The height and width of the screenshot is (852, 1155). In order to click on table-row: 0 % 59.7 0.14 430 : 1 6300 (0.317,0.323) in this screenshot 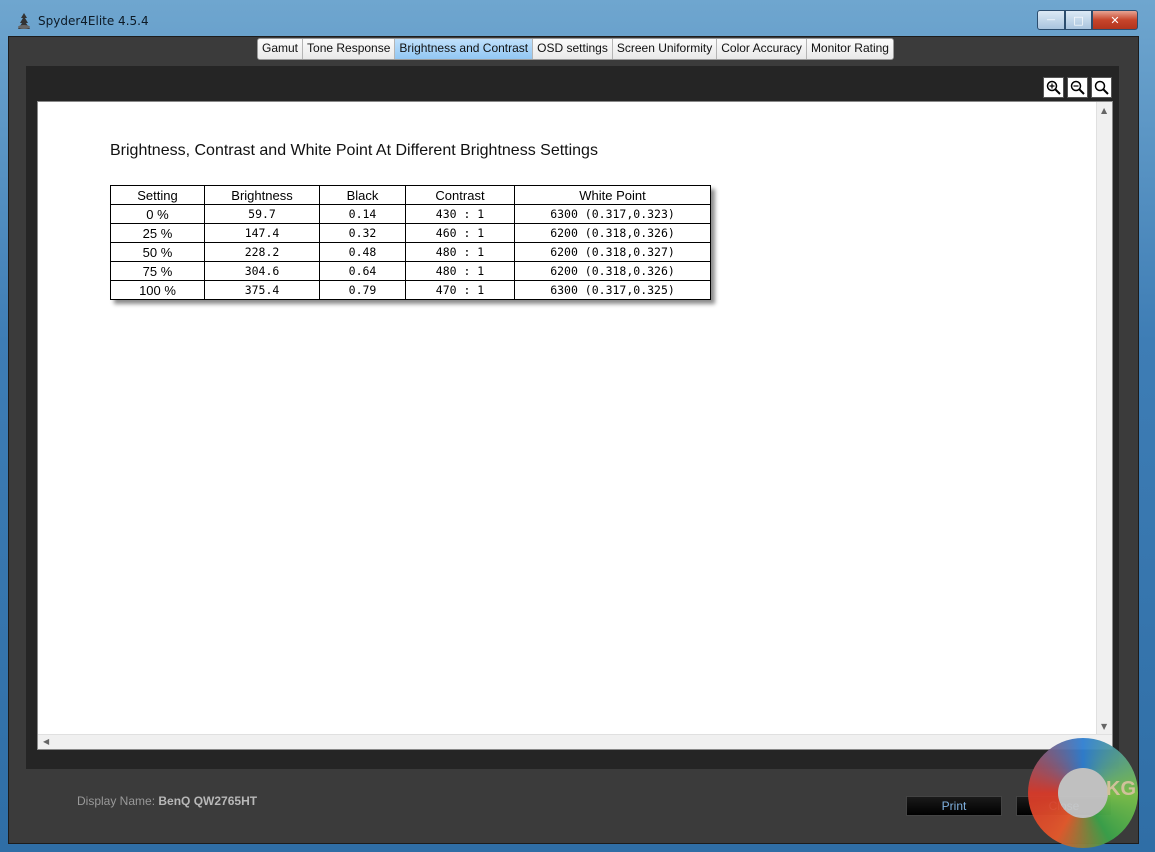, I will do `click(410, 214)`.